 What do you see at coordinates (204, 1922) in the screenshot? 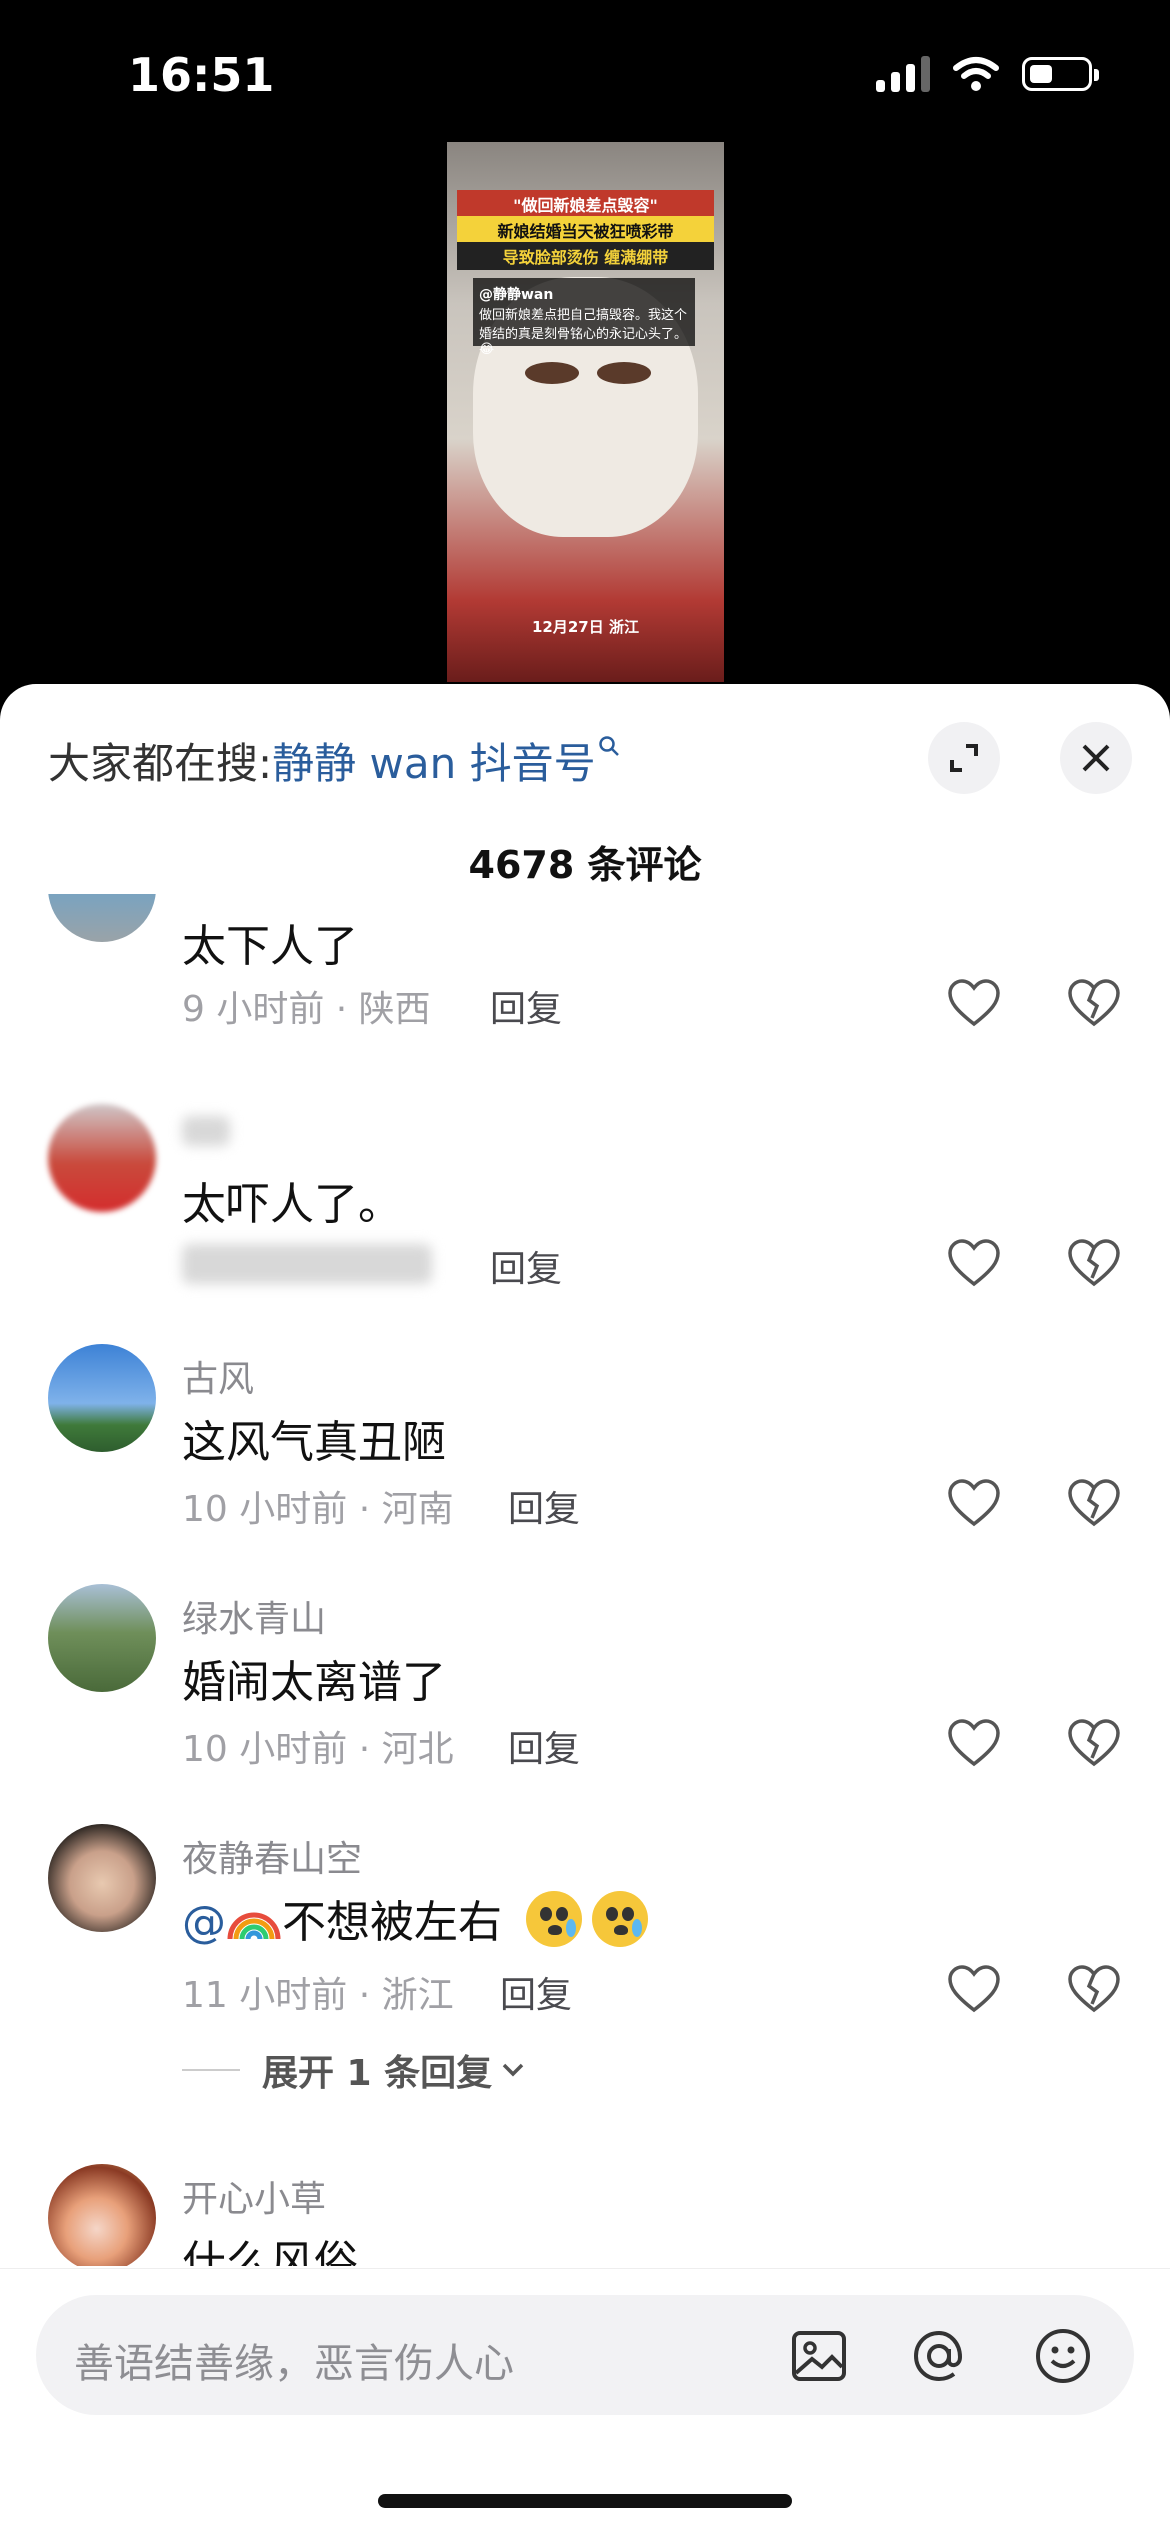
I see `mention-at: @` at bounding box center [204, 1922].